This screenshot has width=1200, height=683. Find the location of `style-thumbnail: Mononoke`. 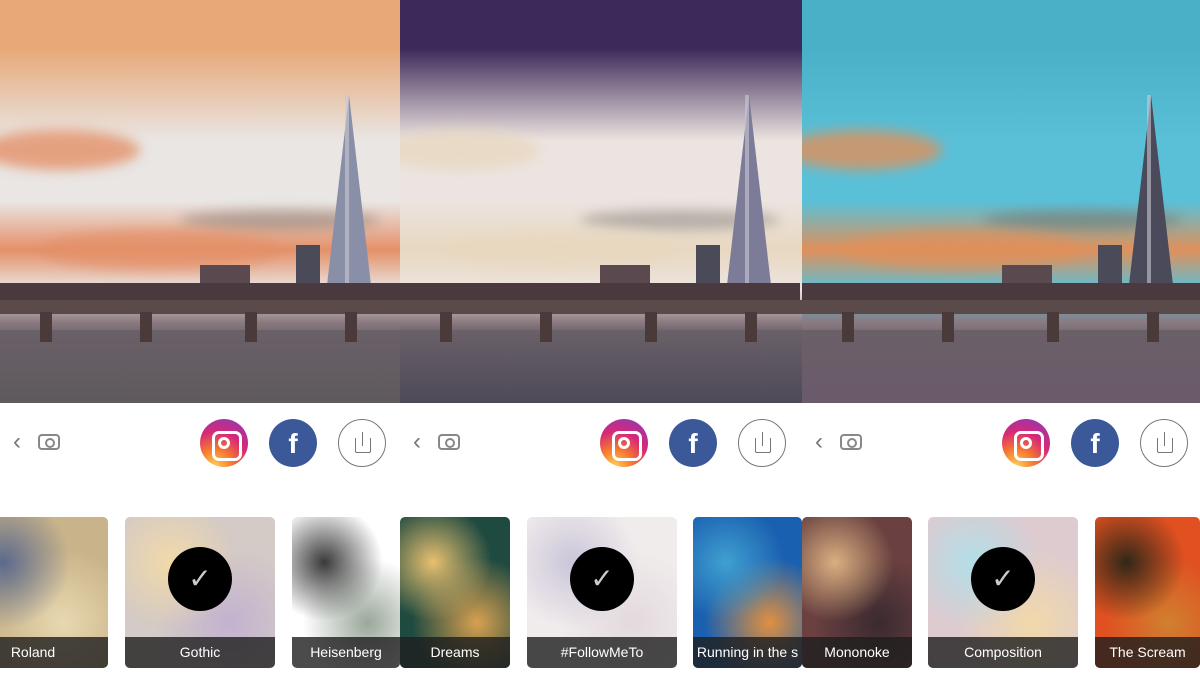

style-thumbnail: Mononoke is located at coordinates (857, 592).